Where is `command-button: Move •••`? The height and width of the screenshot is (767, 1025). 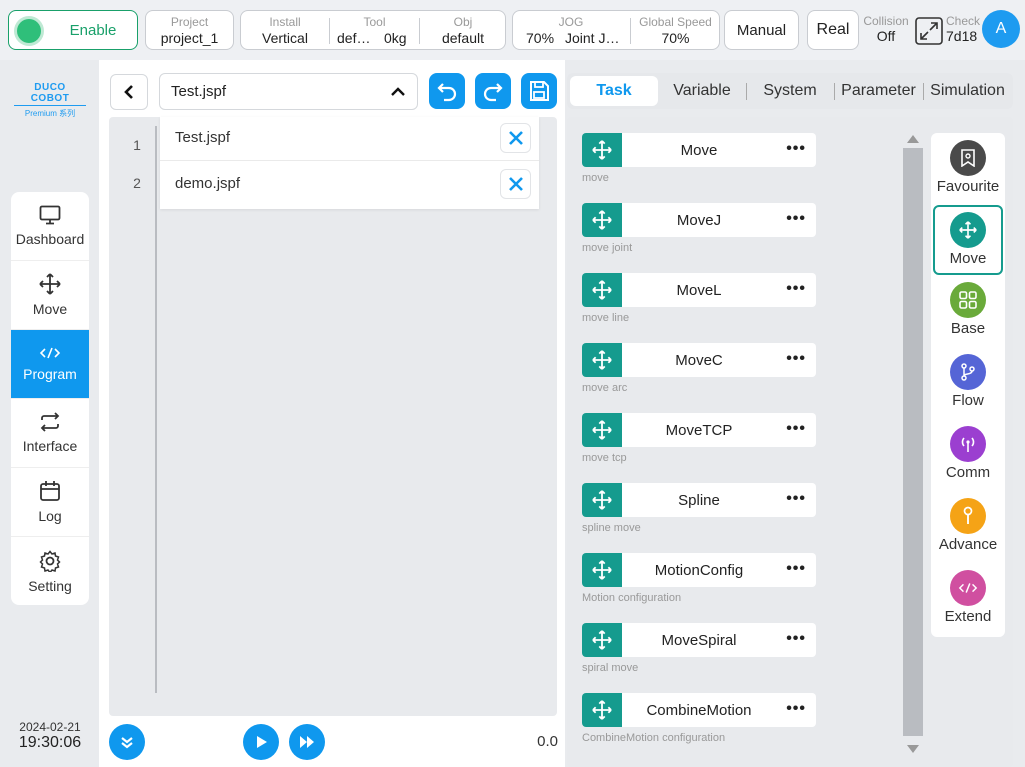
command-button: Move ••• is located at coordinates (699, 150).